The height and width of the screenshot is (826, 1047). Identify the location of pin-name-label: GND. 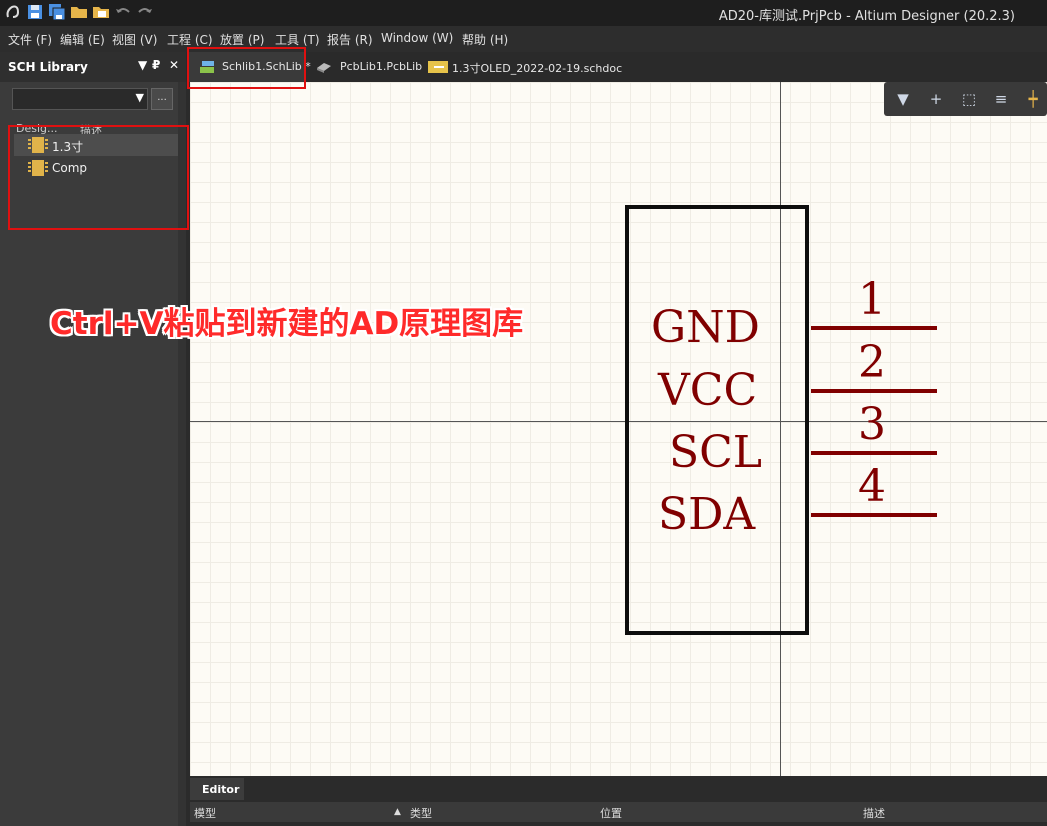
(705, 327).